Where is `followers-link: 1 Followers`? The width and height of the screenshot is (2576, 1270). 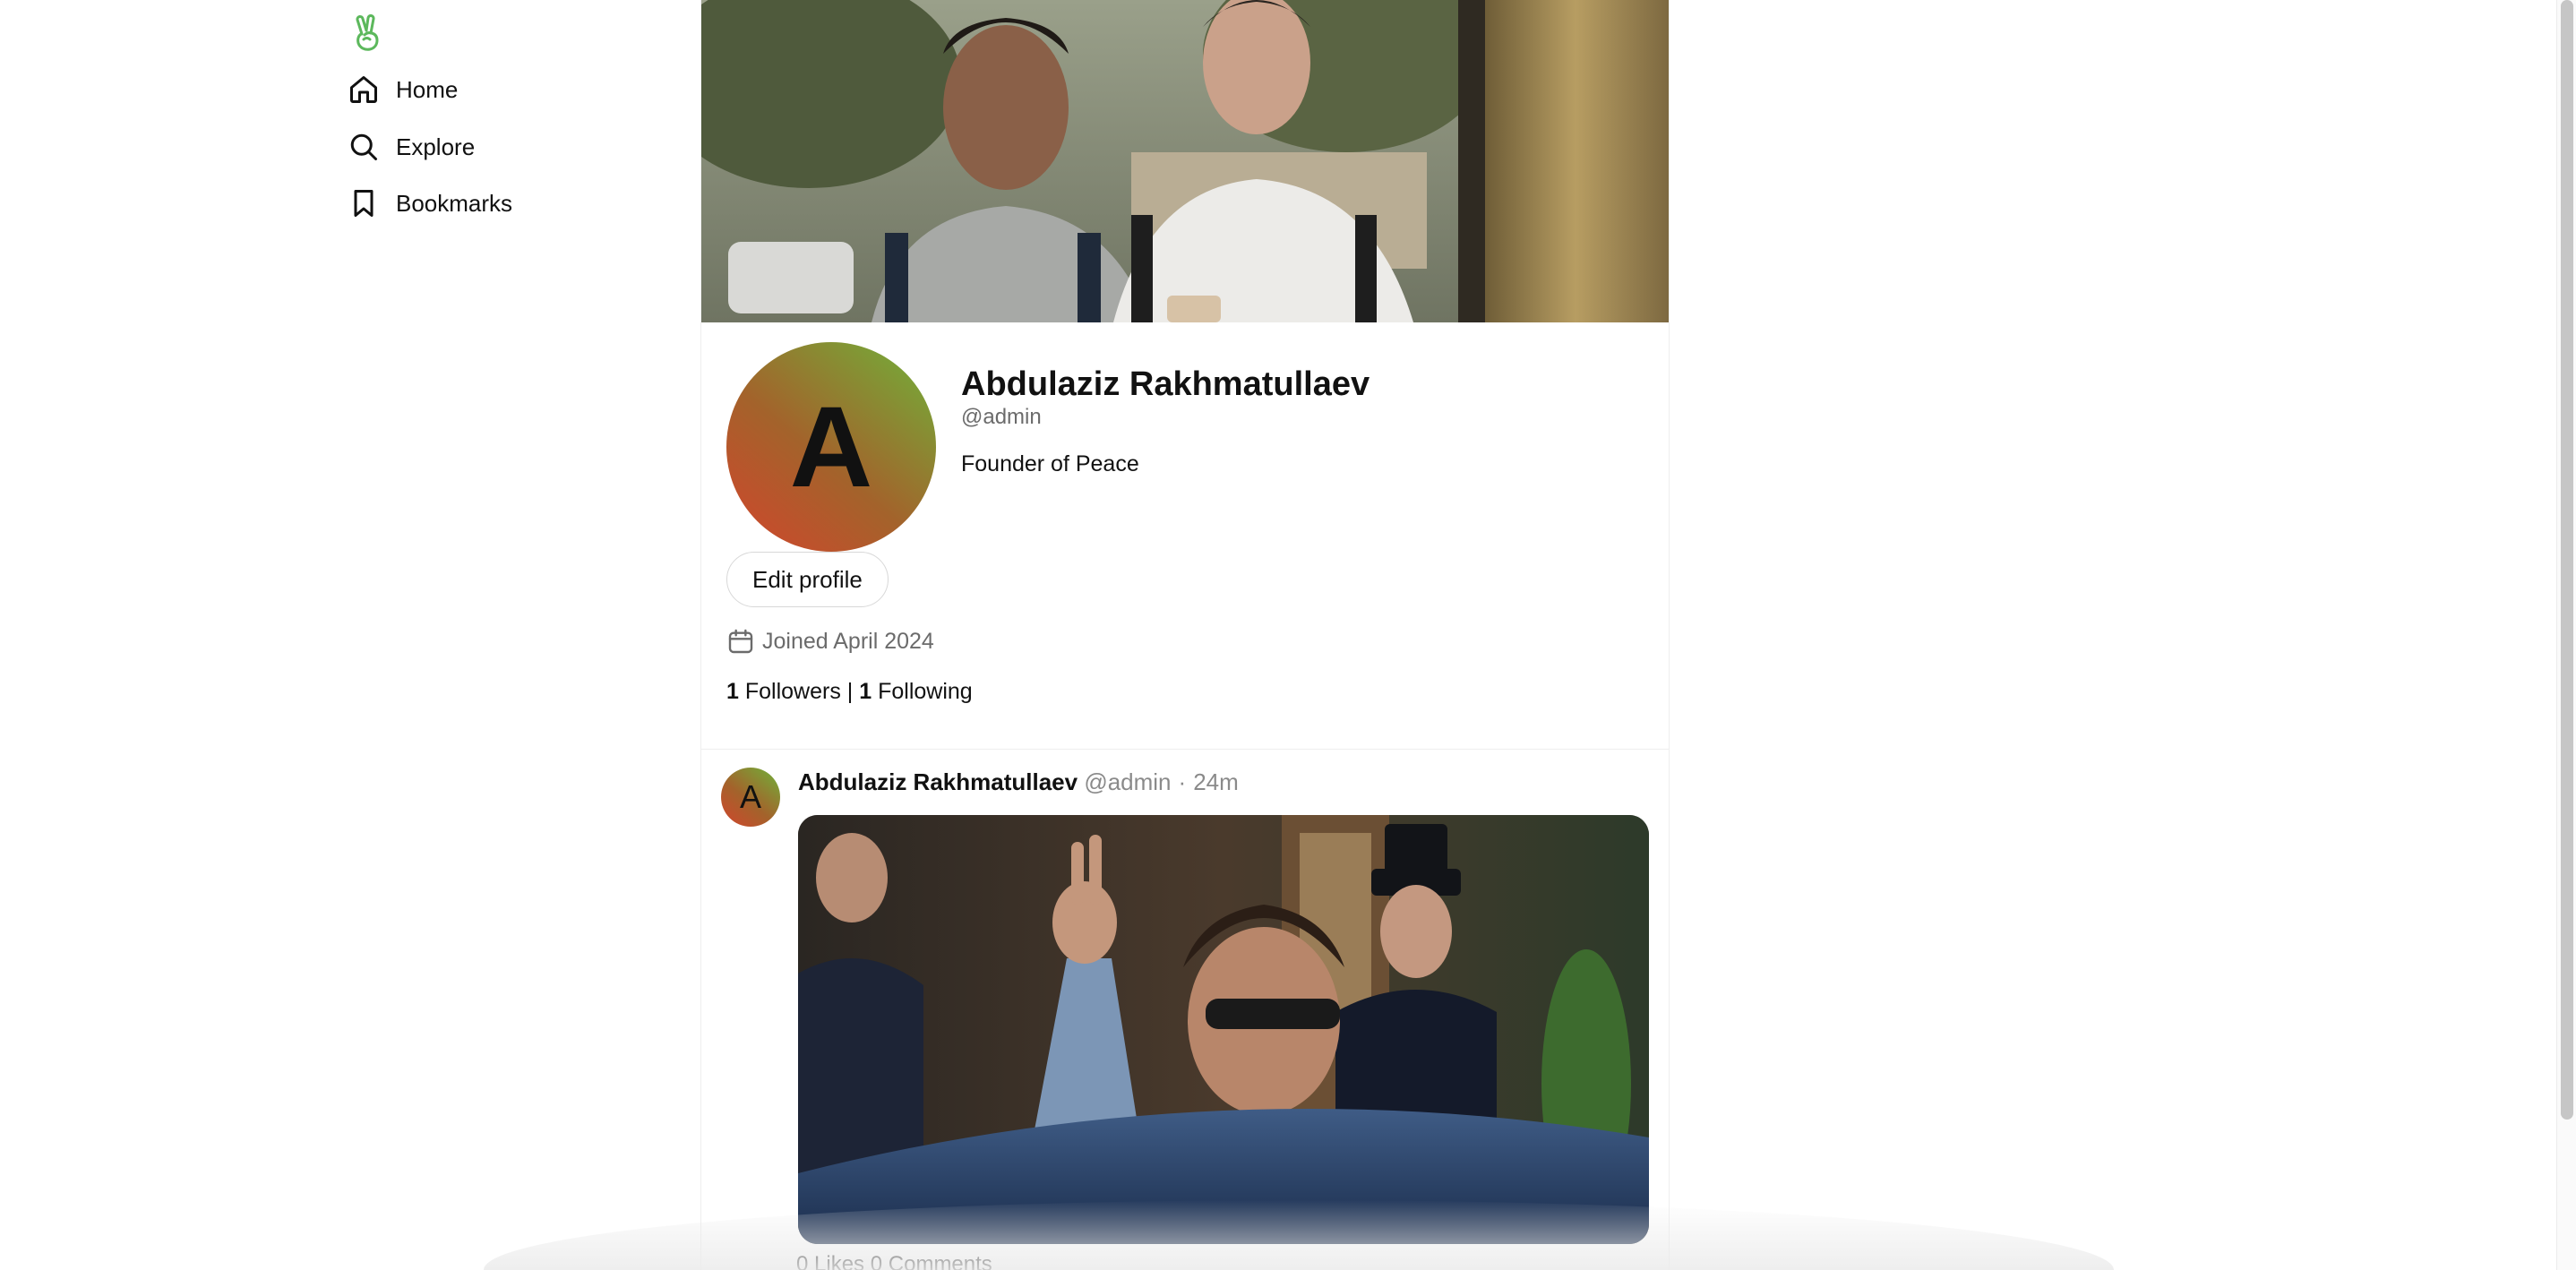 followers-link: 1 Followers is located at coordinates (783, 692).